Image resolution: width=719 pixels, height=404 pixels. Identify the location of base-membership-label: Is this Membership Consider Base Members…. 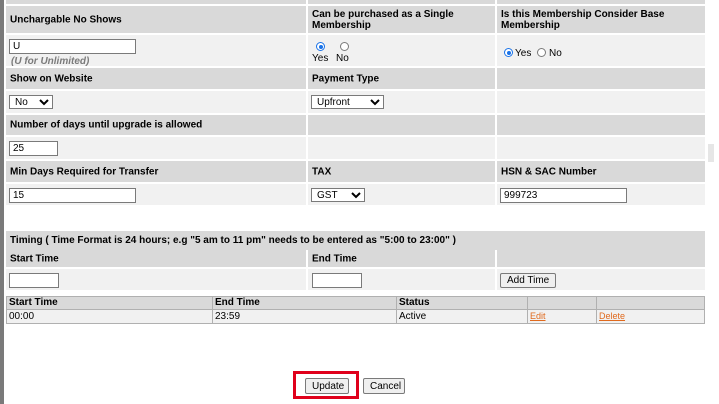
(601, 20).